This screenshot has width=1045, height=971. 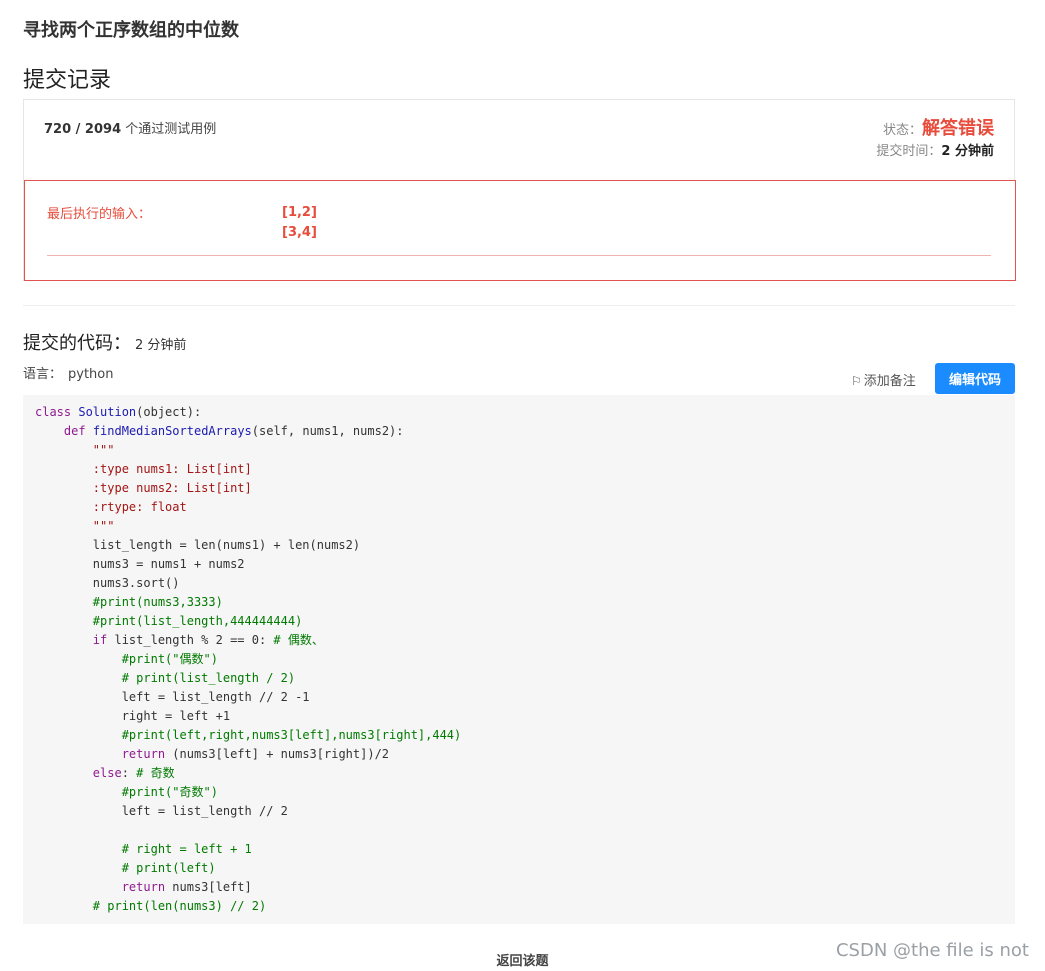 What do you see at coordinates (111, 507) in the screenshot?
I see `code-line: :rtype: float` at bounding box center [111, 507].